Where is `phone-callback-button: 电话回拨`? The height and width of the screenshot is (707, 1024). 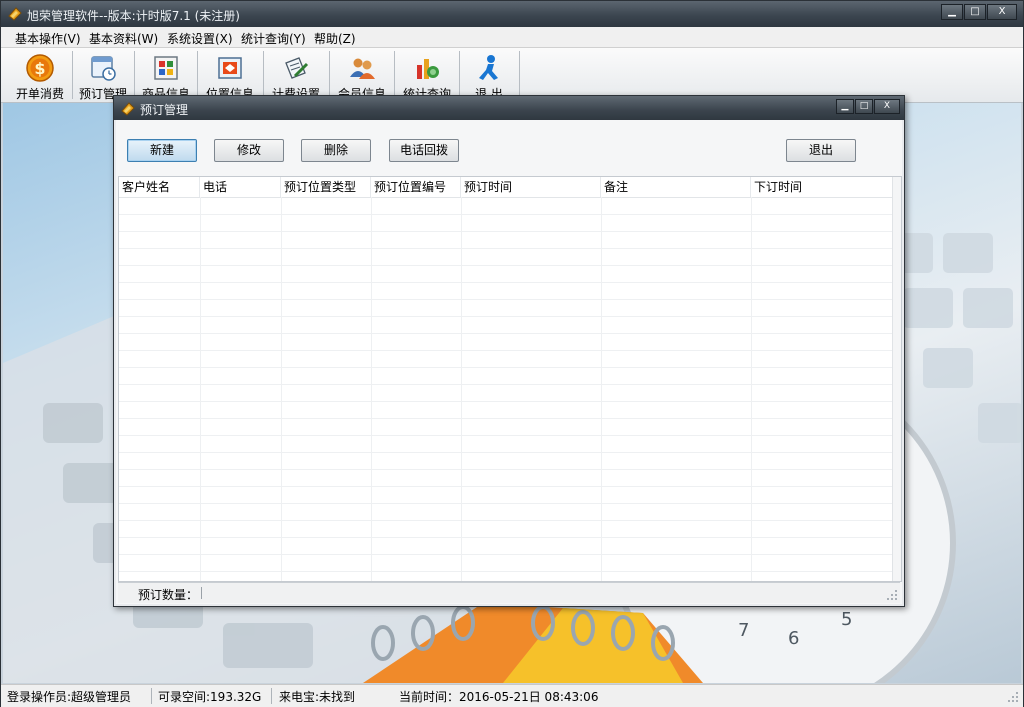
phone-callback-button: 电话回拨 is located at coordinates (424, 150).